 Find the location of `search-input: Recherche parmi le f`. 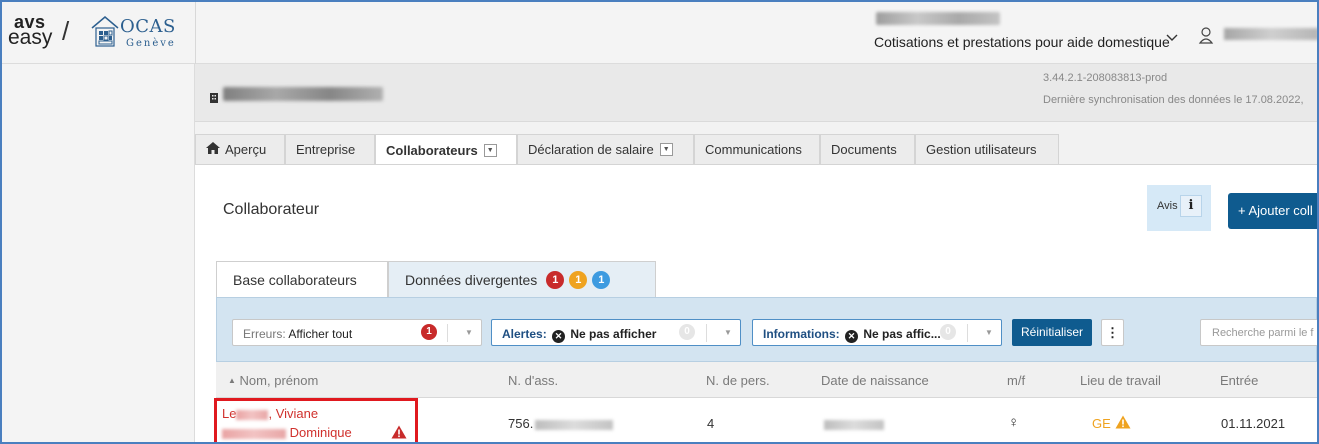

search-input: Recherche parmi le f is located at coordinates (1258, 332).